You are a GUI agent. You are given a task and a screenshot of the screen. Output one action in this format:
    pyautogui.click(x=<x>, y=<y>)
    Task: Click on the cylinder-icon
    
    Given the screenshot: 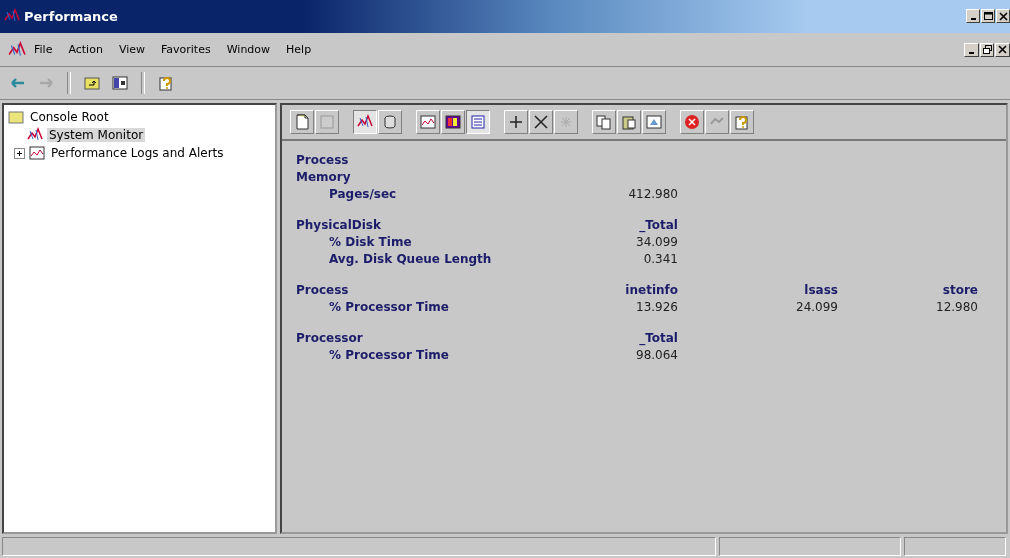 What is the action you would take?
    pyautogui.click(x=390, y=122)
    